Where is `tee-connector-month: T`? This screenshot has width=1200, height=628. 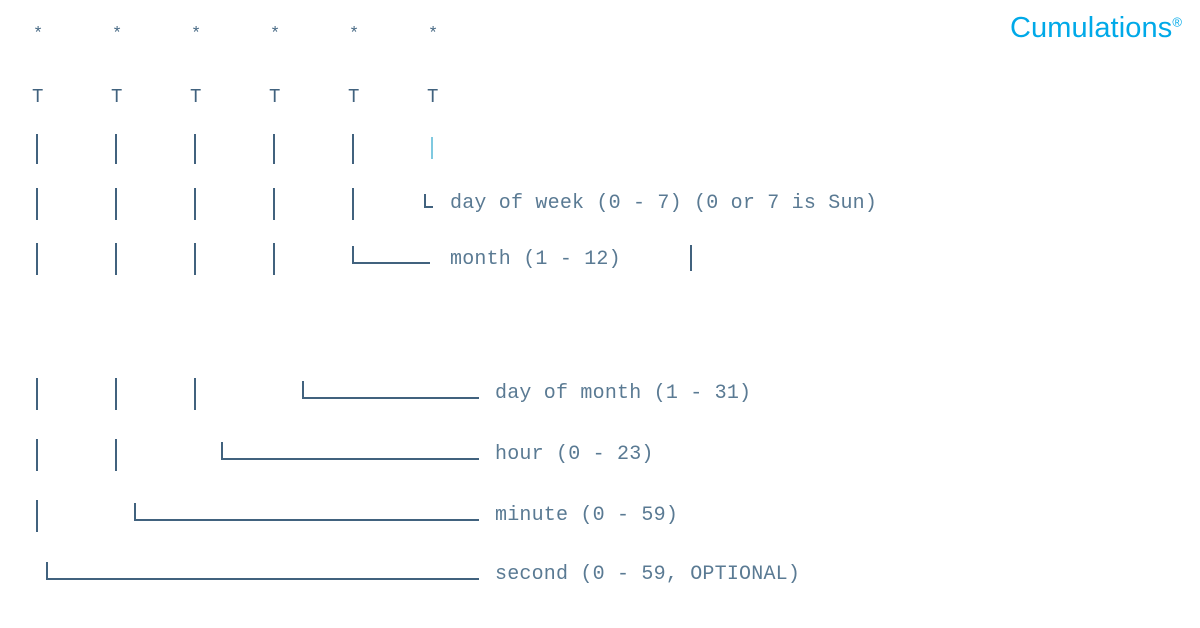
tee-connector-month: T is located at coordinates (354, 97).